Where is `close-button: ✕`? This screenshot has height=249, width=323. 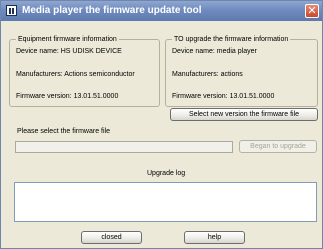
close-button: ✕ is located at coordinates (312, 11).